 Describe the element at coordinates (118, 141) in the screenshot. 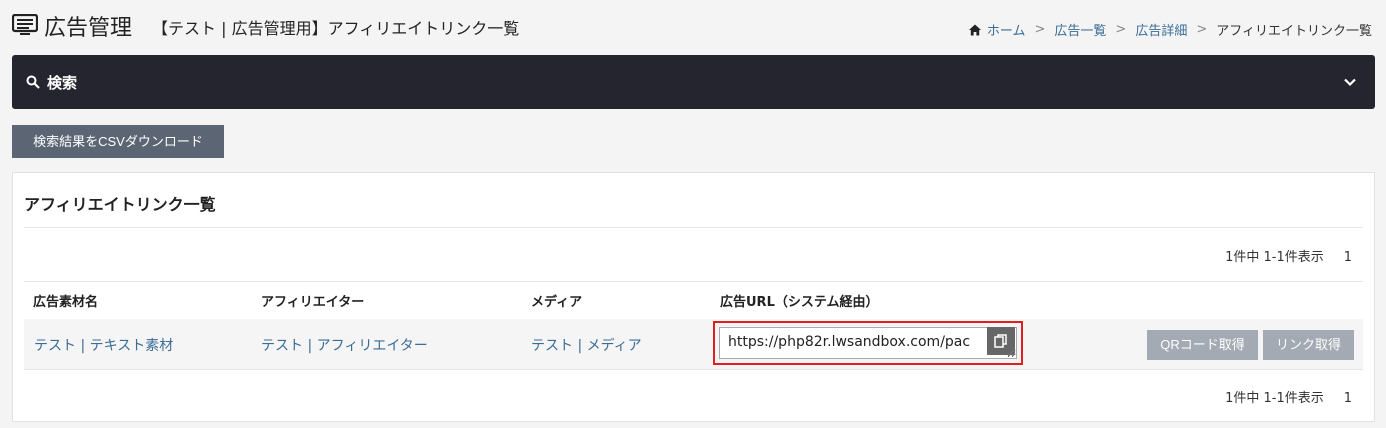

I see `csv-download-button: 検索結果をCSVダウンロード` at that location.